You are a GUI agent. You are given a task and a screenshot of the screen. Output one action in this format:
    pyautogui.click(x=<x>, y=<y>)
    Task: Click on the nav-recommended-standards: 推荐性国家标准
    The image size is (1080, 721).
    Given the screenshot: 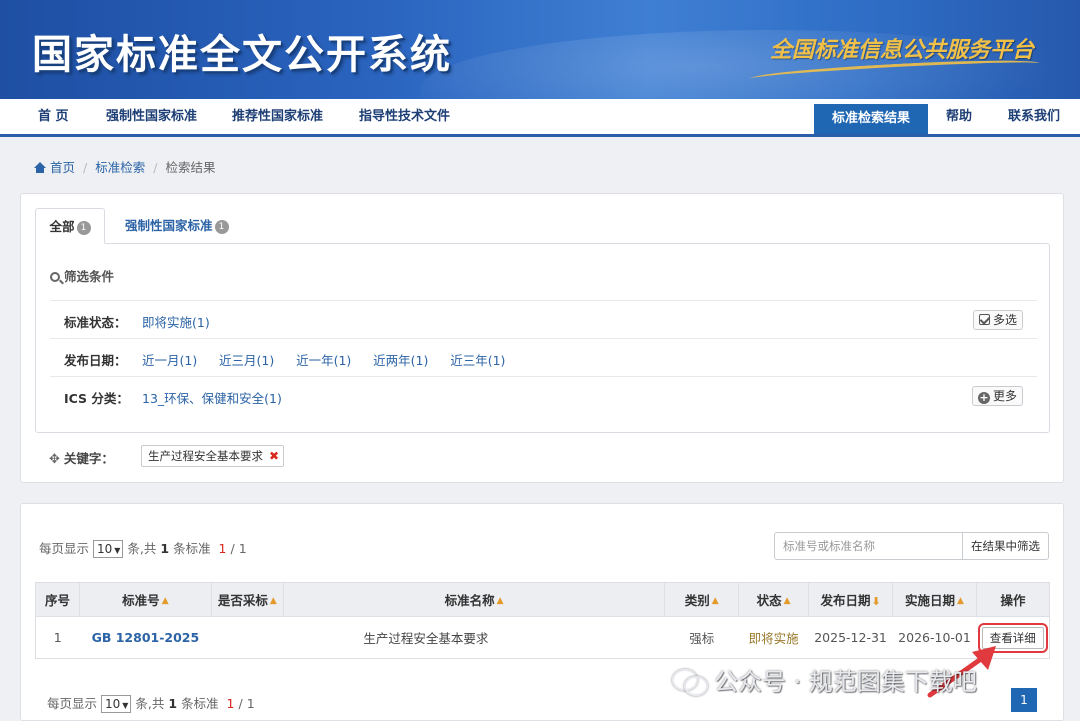 What is the action you would take?
    pyautogui.click(x=277, y=116)
    